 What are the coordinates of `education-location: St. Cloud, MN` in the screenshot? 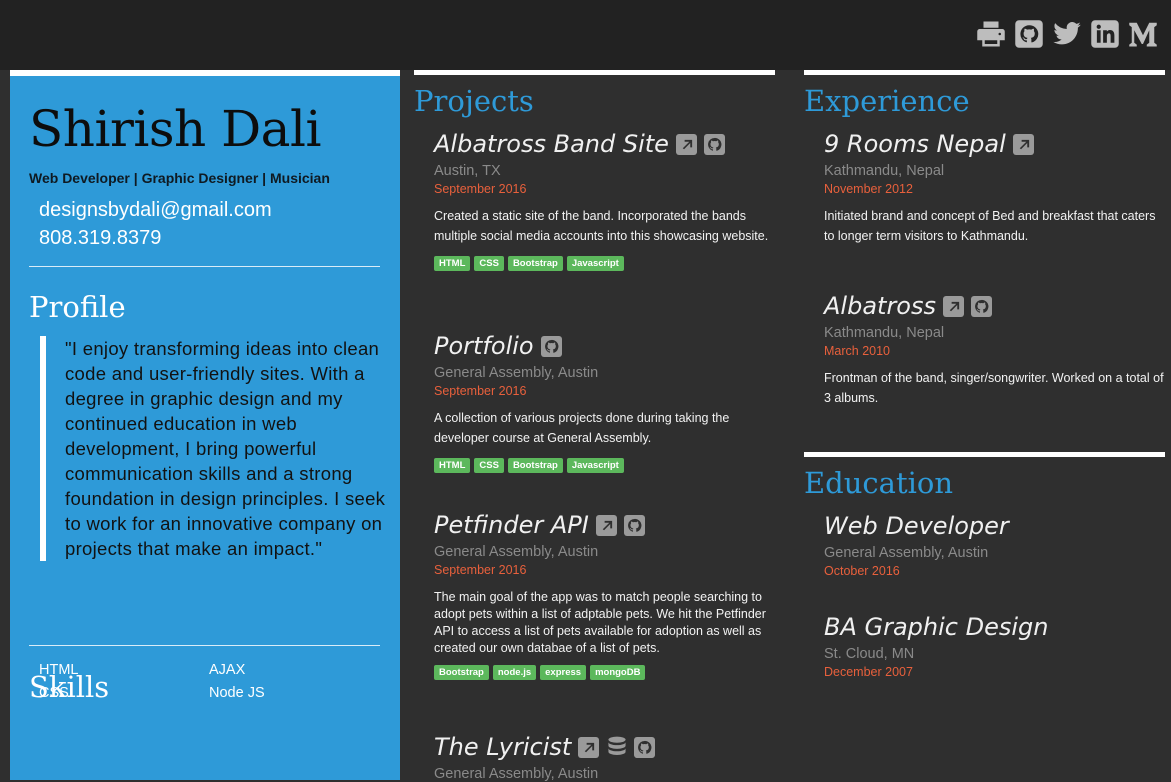 It's located at (869, 654).